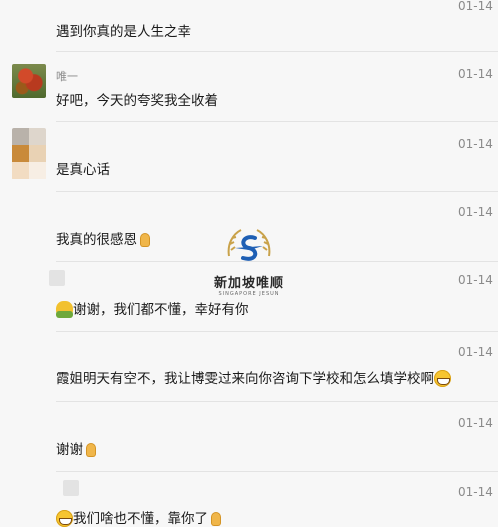 The width and height of the screenshot is (498, 527). I want to click on message-text: 霞姐明天有空不，我让博雯过来向你咨询下学校和怎么填学校啊, so click(253, 377).